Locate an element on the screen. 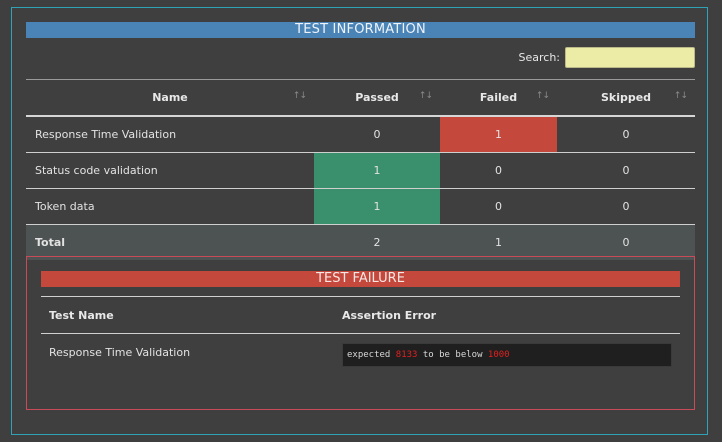  test-name-cell: Status code validation is located at coordinates (170, 170).